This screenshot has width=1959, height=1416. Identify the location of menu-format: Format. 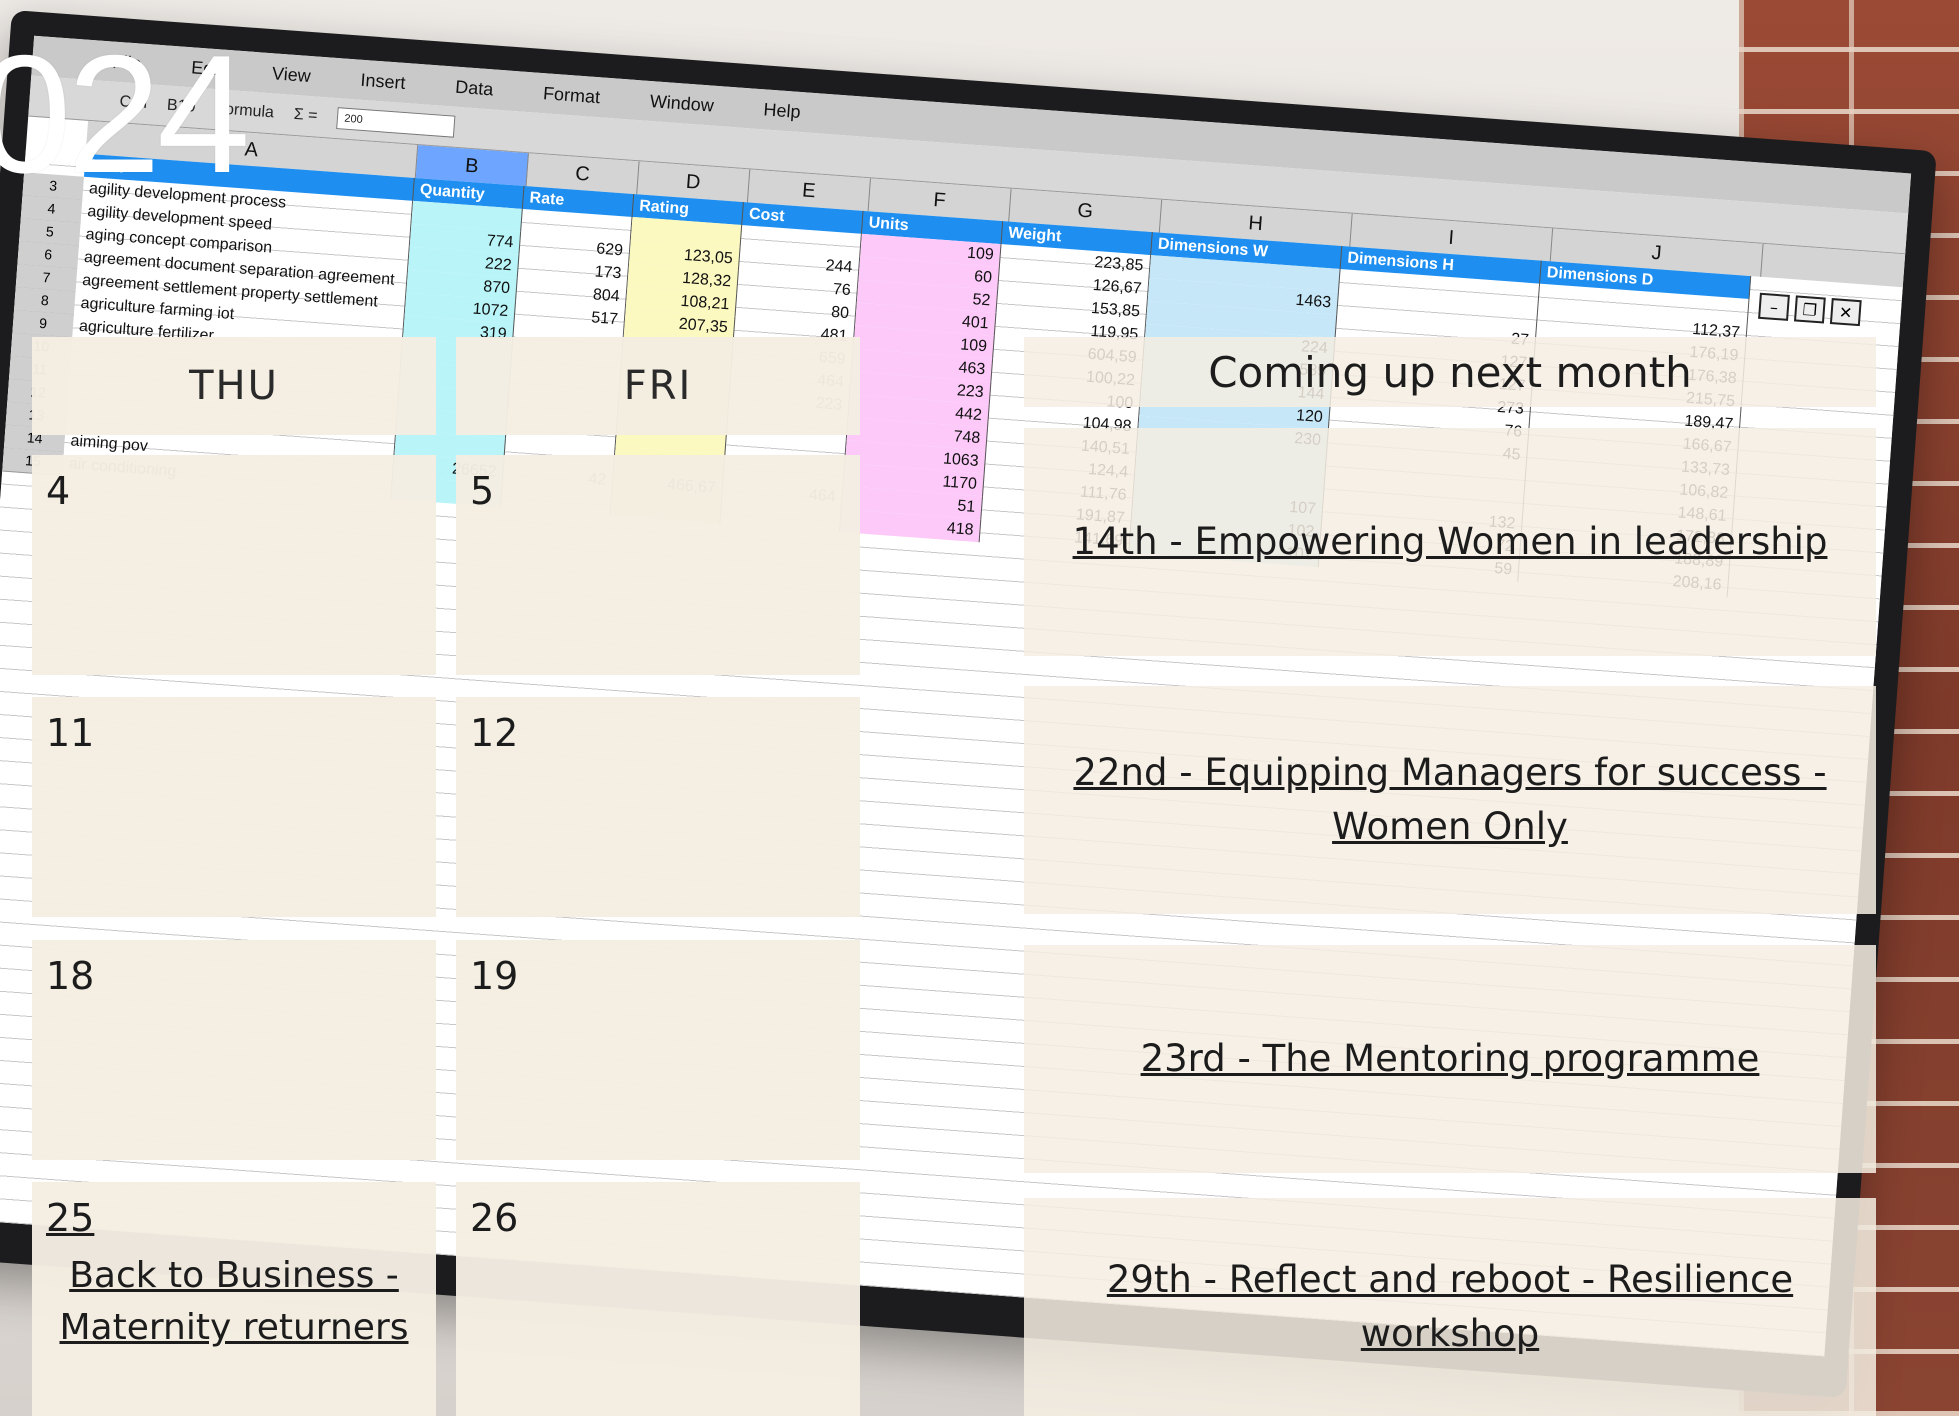
(571, 95).